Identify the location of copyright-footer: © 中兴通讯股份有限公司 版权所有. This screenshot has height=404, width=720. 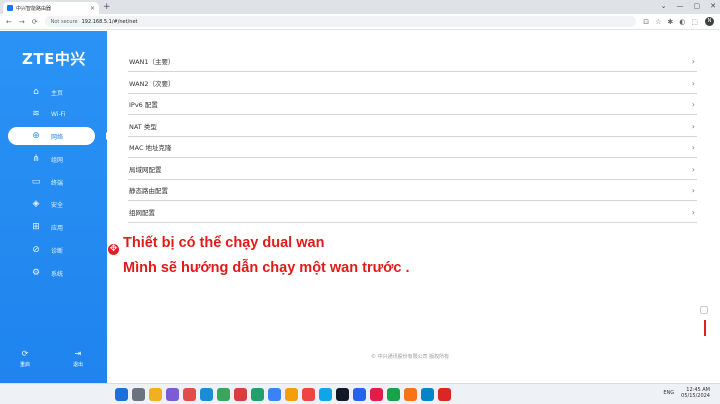
(410, 357).